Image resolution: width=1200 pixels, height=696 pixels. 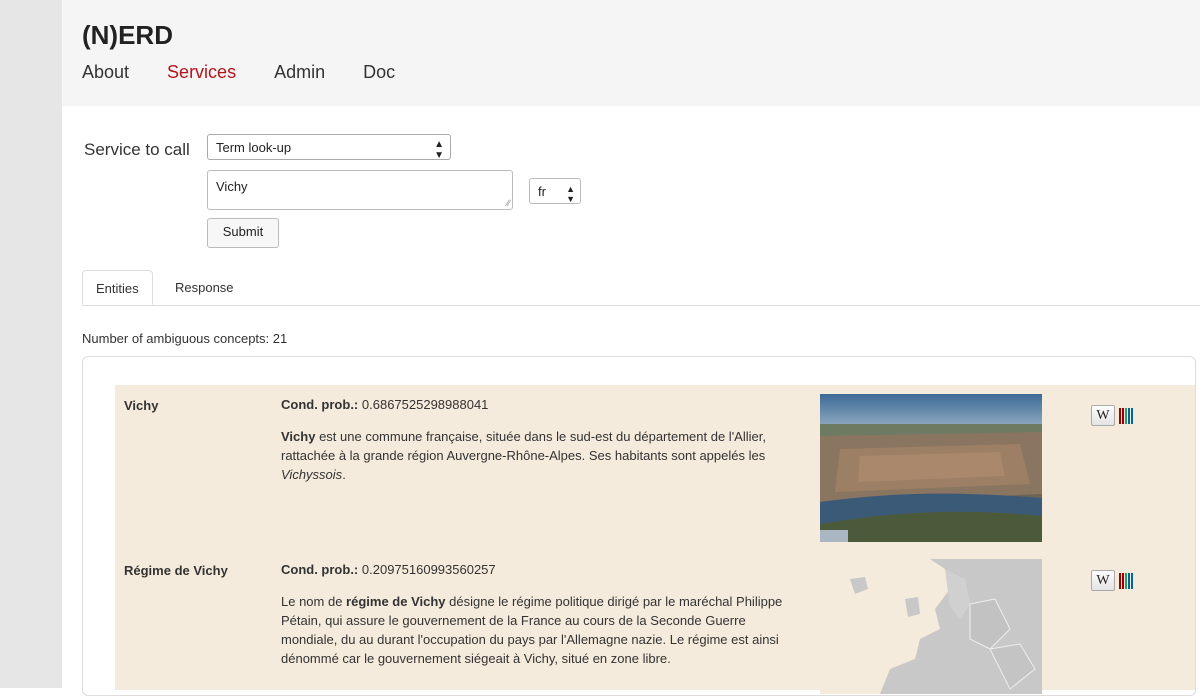 I want to click on desc-pre: Le nom de, so click(x=314, y=601).